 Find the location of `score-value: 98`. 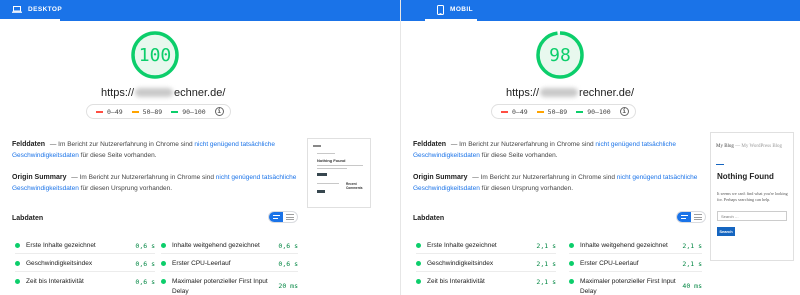

score-value: 98 is located at coordinates (560, 55).